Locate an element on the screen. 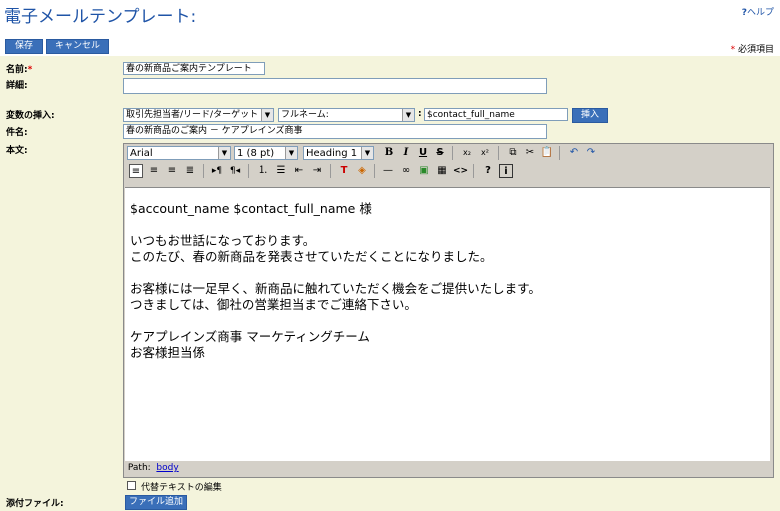 This screenshot has height=511, width=780. font-family-value: Arial is located at coordinates (141, 153).